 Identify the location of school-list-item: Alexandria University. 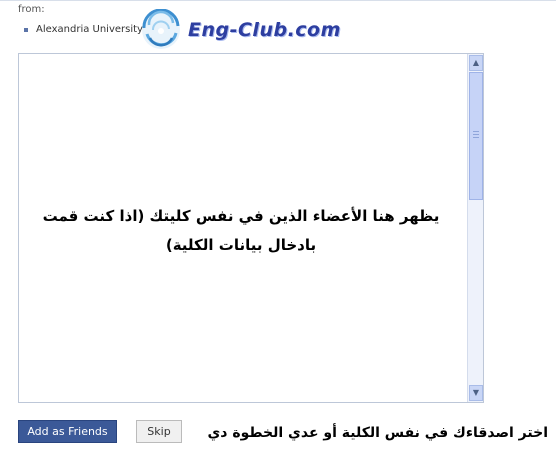
(83, 29).